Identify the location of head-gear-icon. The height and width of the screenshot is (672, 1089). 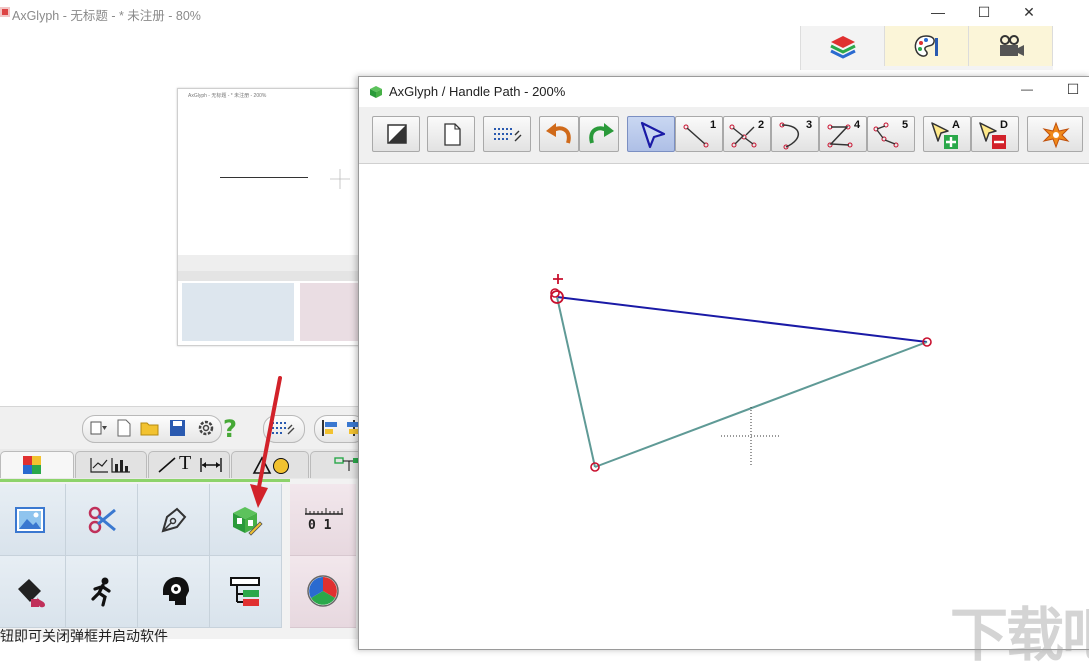
(176, 591).